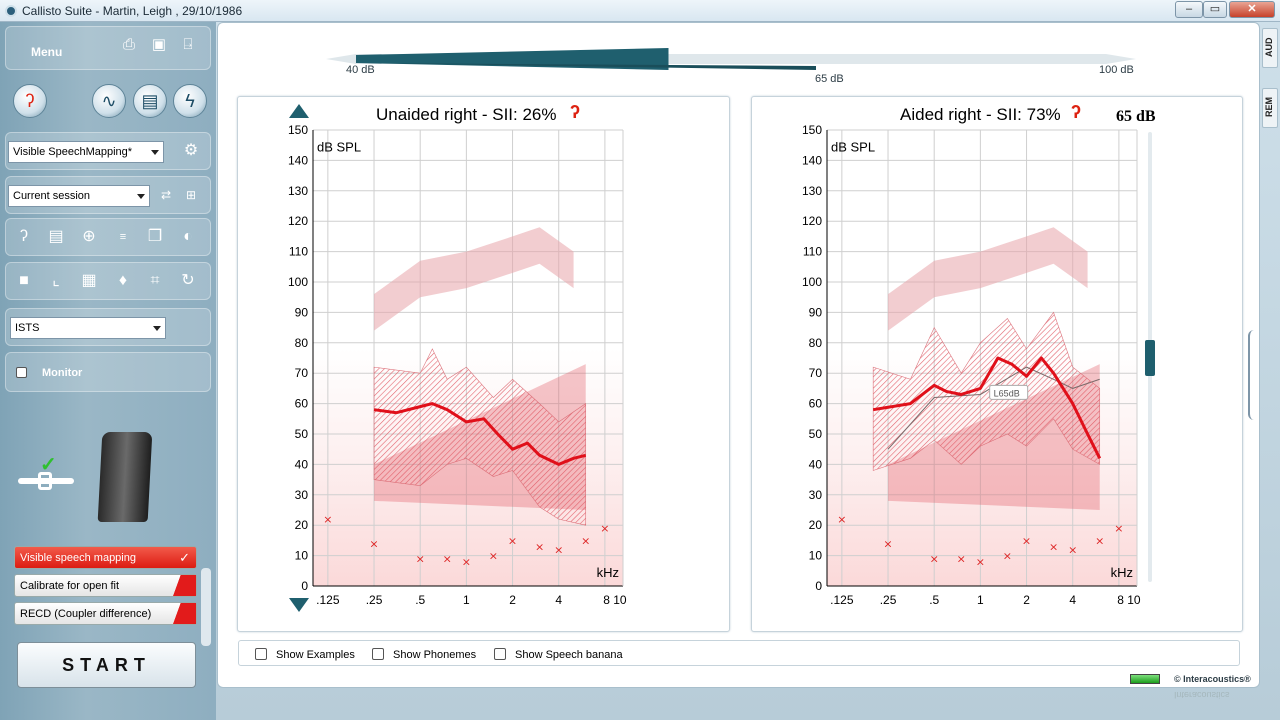  What do you see at coordinates (420, 600) in the screenshot?
I see `x-tick-label: .5` at bounding box center [420, 600].